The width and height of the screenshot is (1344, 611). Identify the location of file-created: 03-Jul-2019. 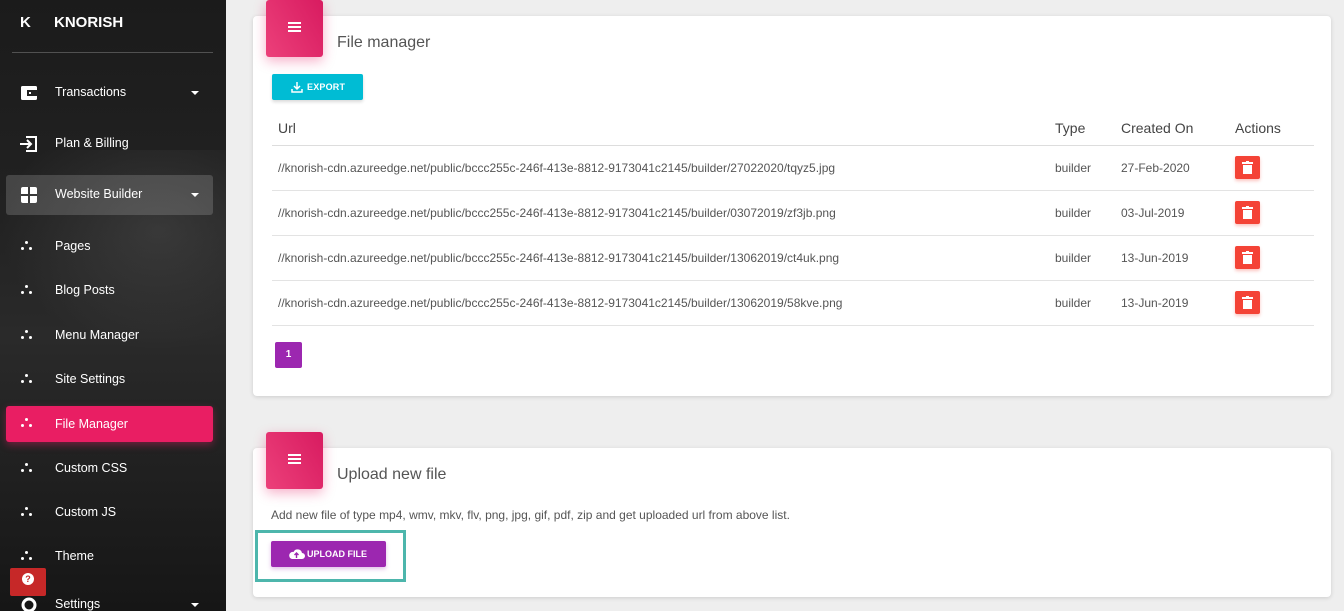
(1172, 213).